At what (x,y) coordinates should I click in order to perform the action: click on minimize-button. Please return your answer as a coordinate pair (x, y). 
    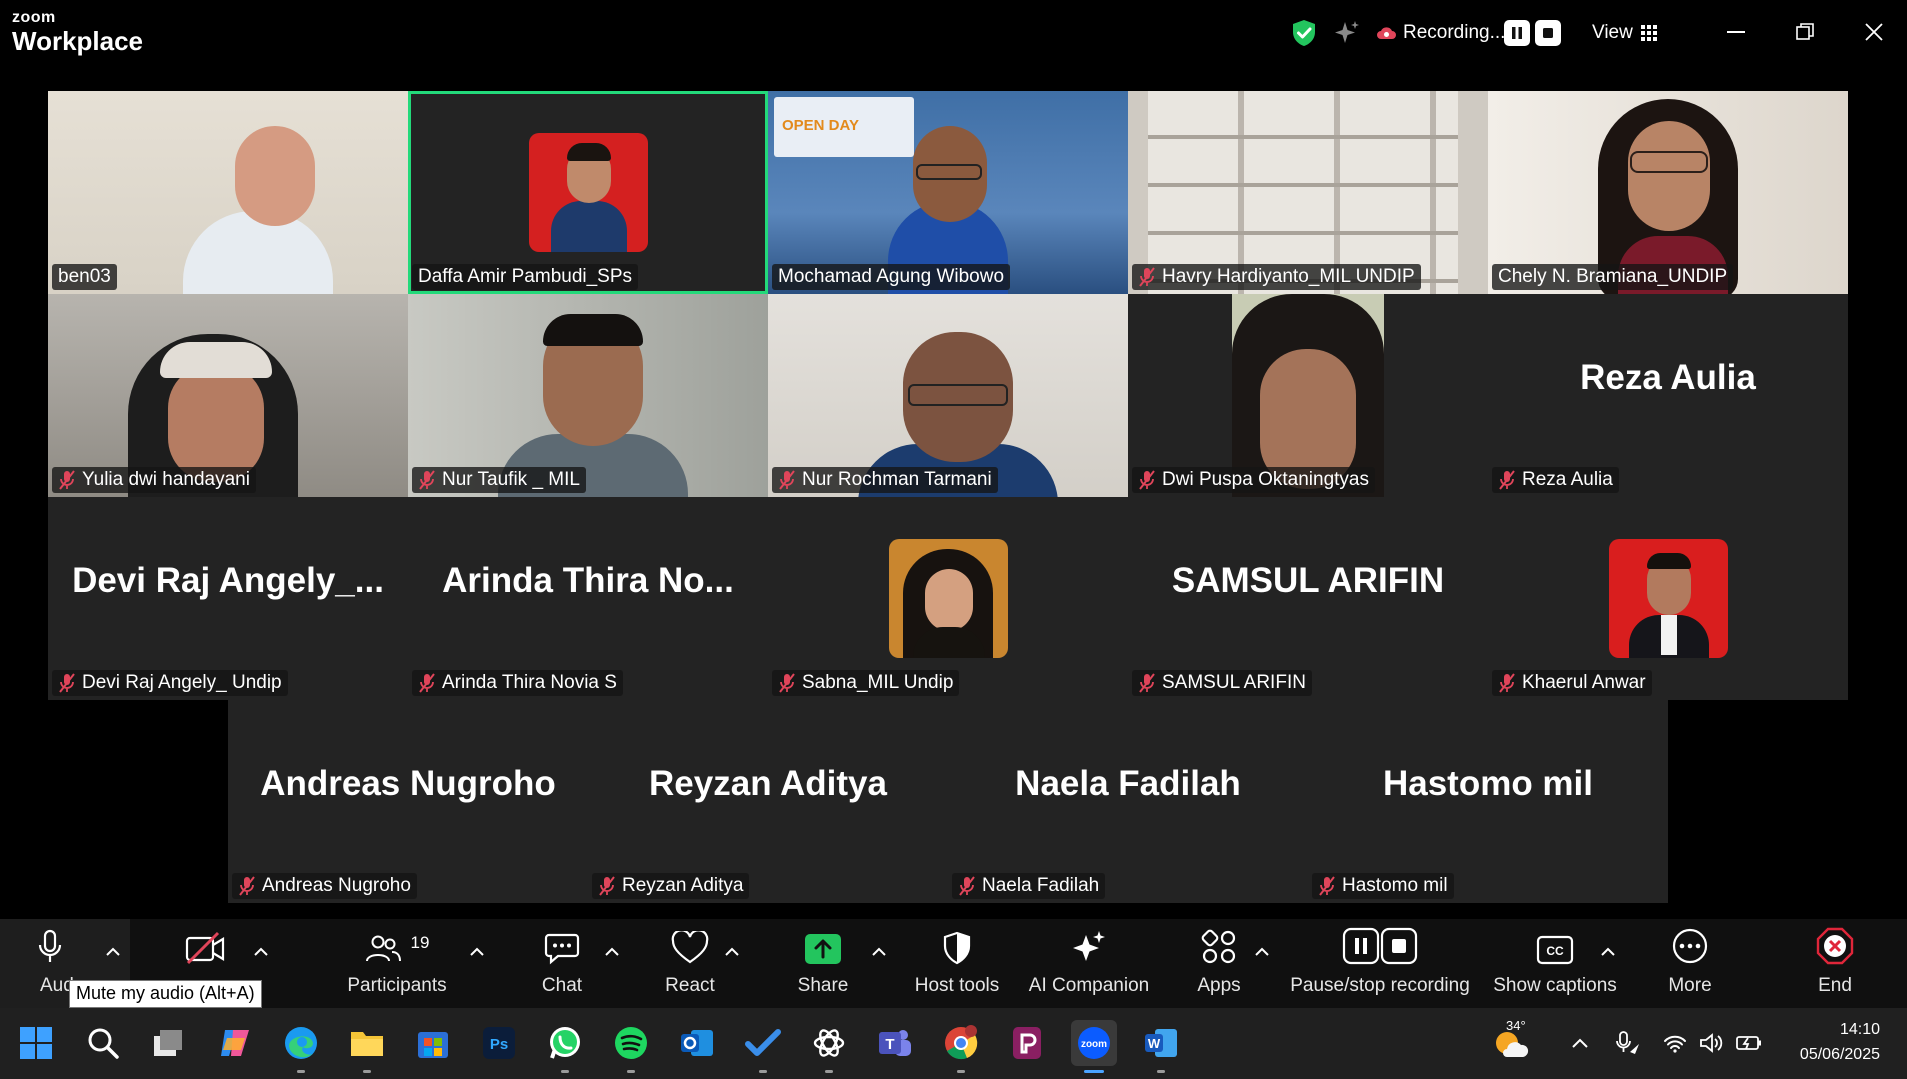
    Looking at the image, I should click on (1736, 32).